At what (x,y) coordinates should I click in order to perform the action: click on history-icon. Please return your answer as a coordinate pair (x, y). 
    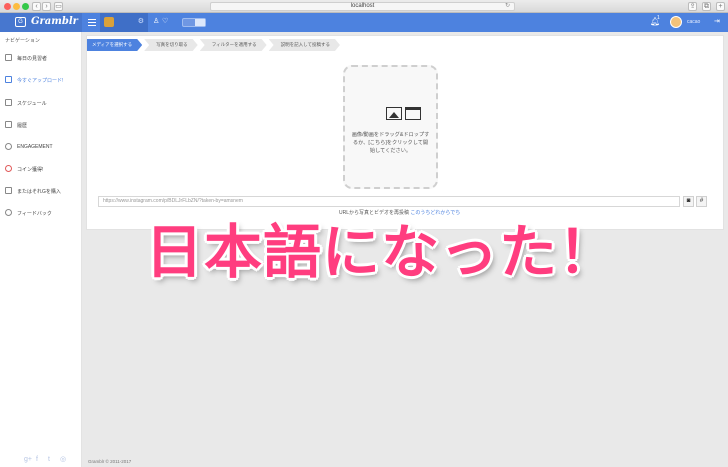
    Looking at the image, I should click on (8, 124).